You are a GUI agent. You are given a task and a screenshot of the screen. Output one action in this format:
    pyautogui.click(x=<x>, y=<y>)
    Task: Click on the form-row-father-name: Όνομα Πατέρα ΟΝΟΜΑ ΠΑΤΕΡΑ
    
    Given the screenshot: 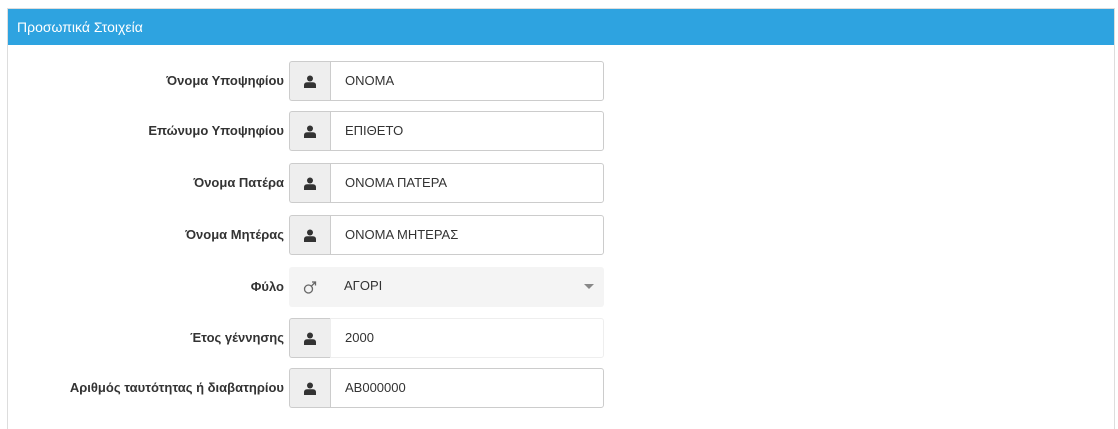 What is the action you would take?
    pyautogui.click(x=561, y=183)
    